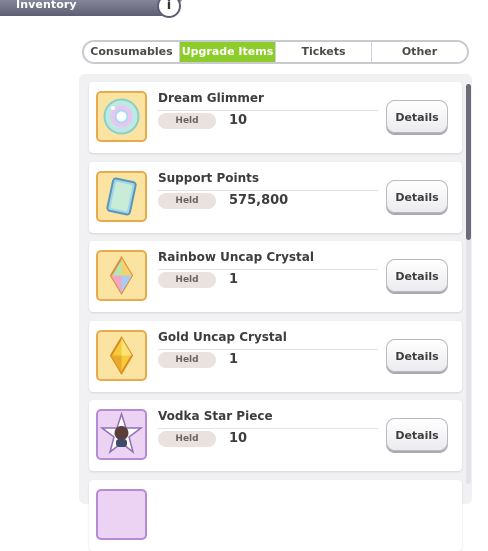 This screenshot has width=488, height=551. What do you see at coordinates (46, 5) in the screenshot?
I see `page-title: Inventory` at bounding box center [46, 5].